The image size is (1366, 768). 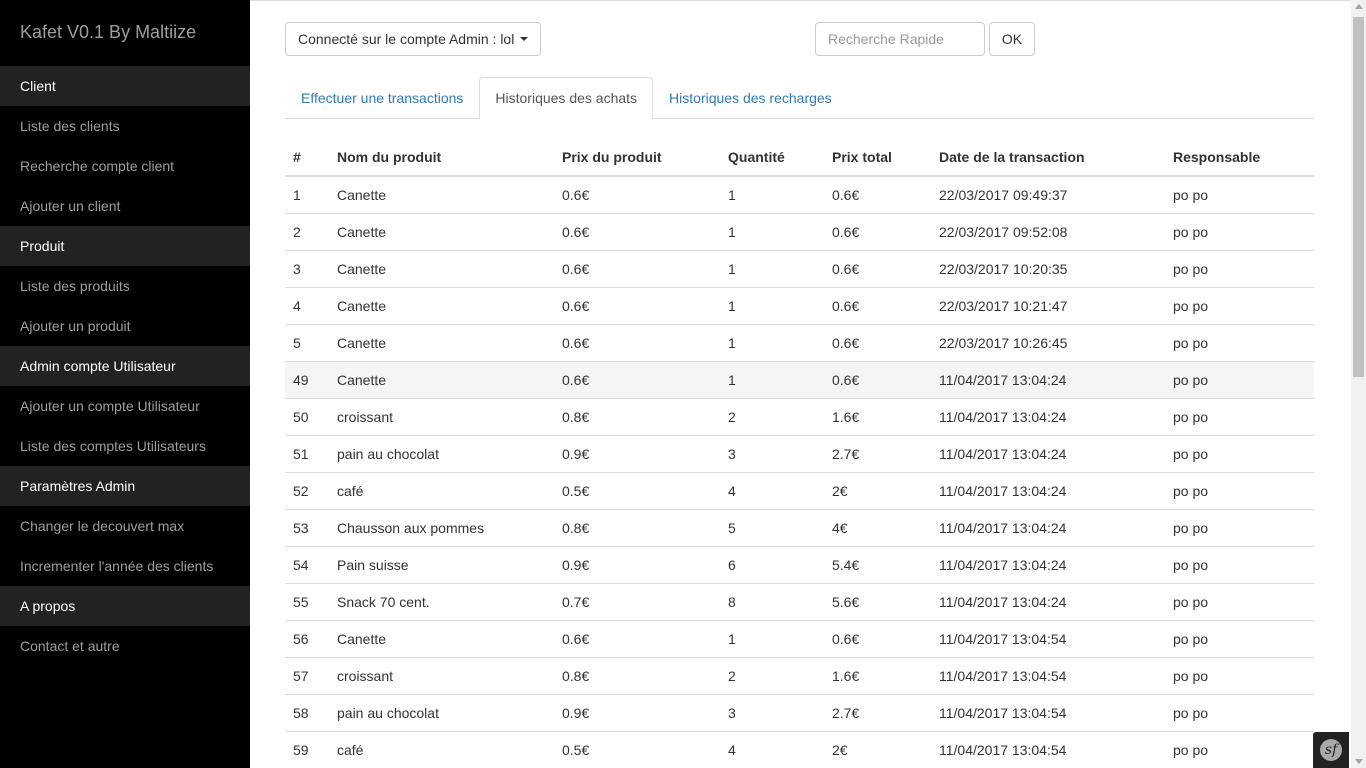 I want to click on table-cell: croissant, so click(x=441, y=675).